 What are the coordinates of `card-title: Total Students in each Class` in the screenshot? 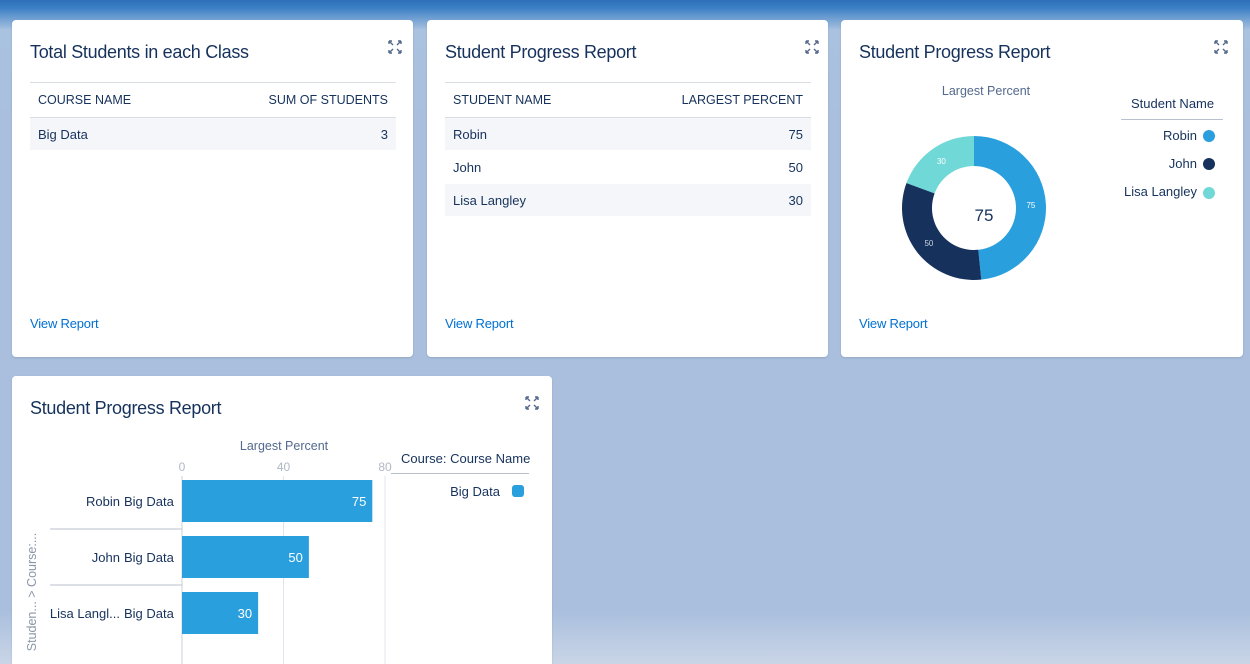 It's located at (139, 52).